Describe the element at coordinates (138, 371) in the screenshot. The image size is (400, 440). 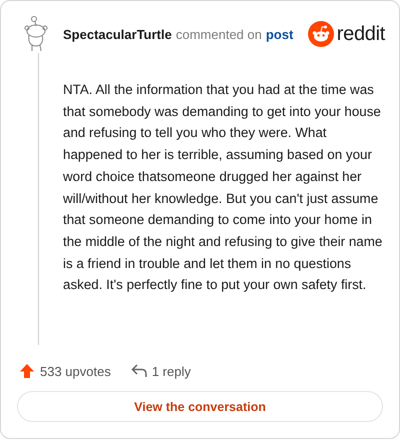
I see `reply-icon` at that location.